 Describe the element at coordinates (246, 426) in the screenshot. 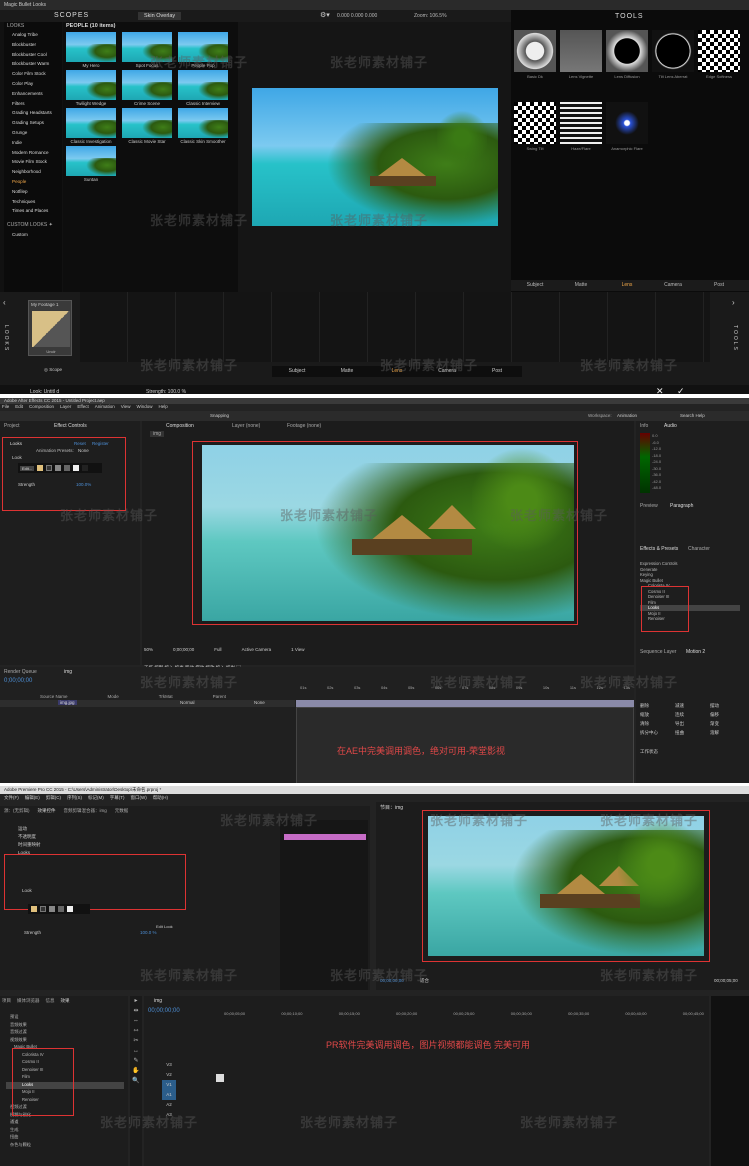

I see `layer-tab: Layer (none)` at that location.